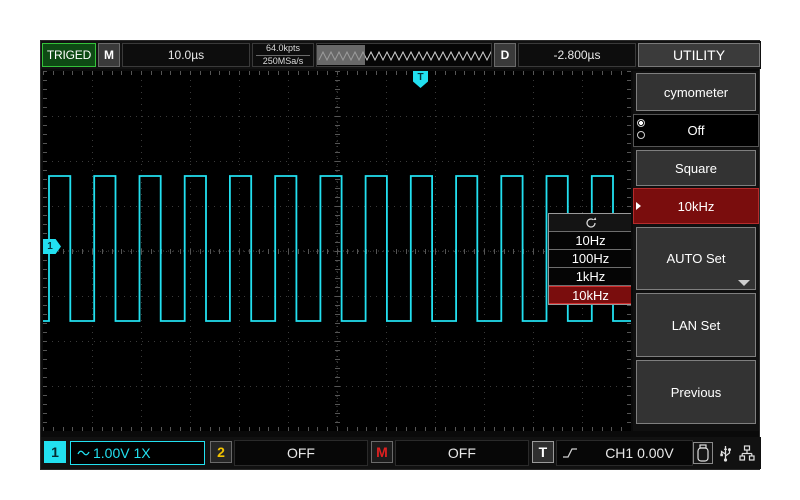 The height and width of the screenshot is (500, 800). I want to click on acquisition-info: 64.0kpts 250MSa/s, so click(283, 55).